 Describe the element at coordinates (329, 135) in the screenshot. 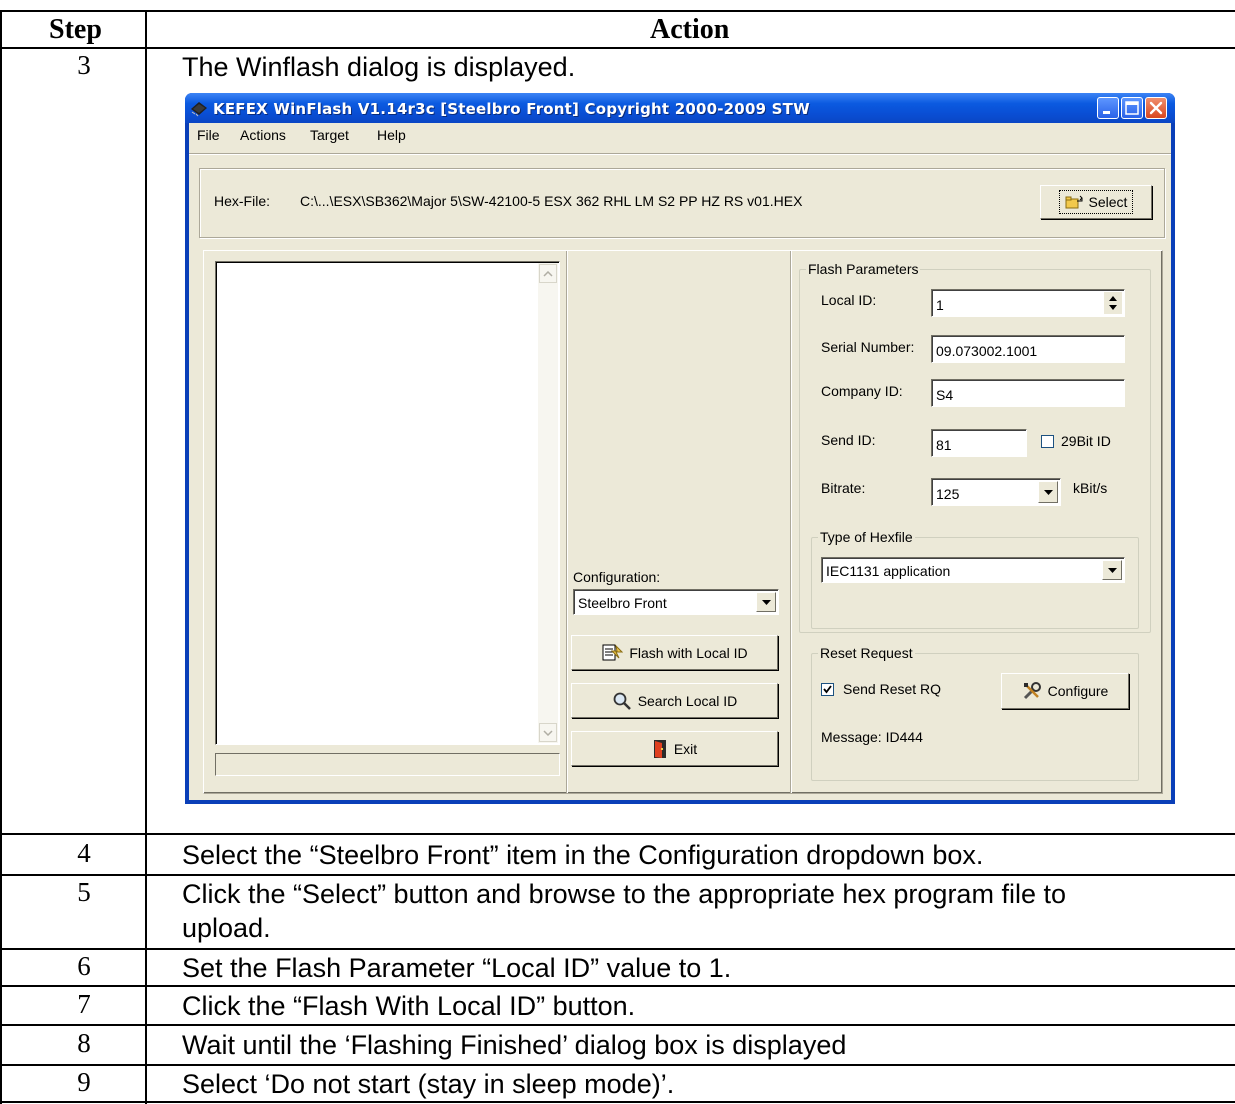

I see `menu-target: Target` at that location.